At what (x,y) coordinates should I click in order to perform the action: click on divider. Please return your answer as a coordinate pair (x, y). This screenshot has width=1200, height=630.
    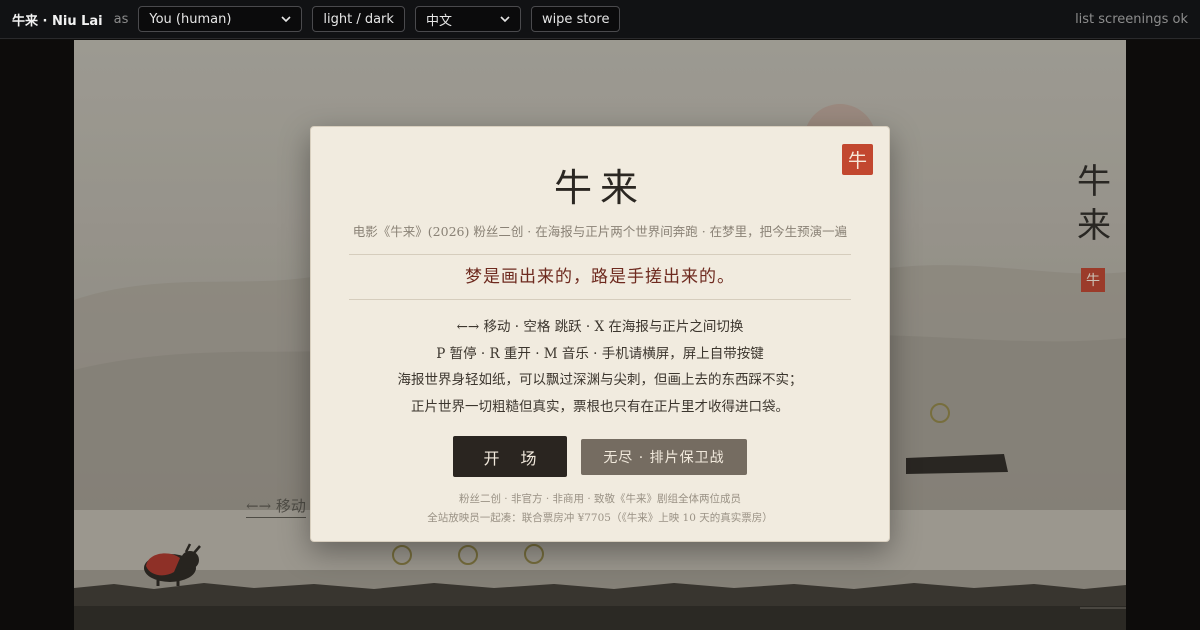
    Looking at the image, I should click on (600, 299).